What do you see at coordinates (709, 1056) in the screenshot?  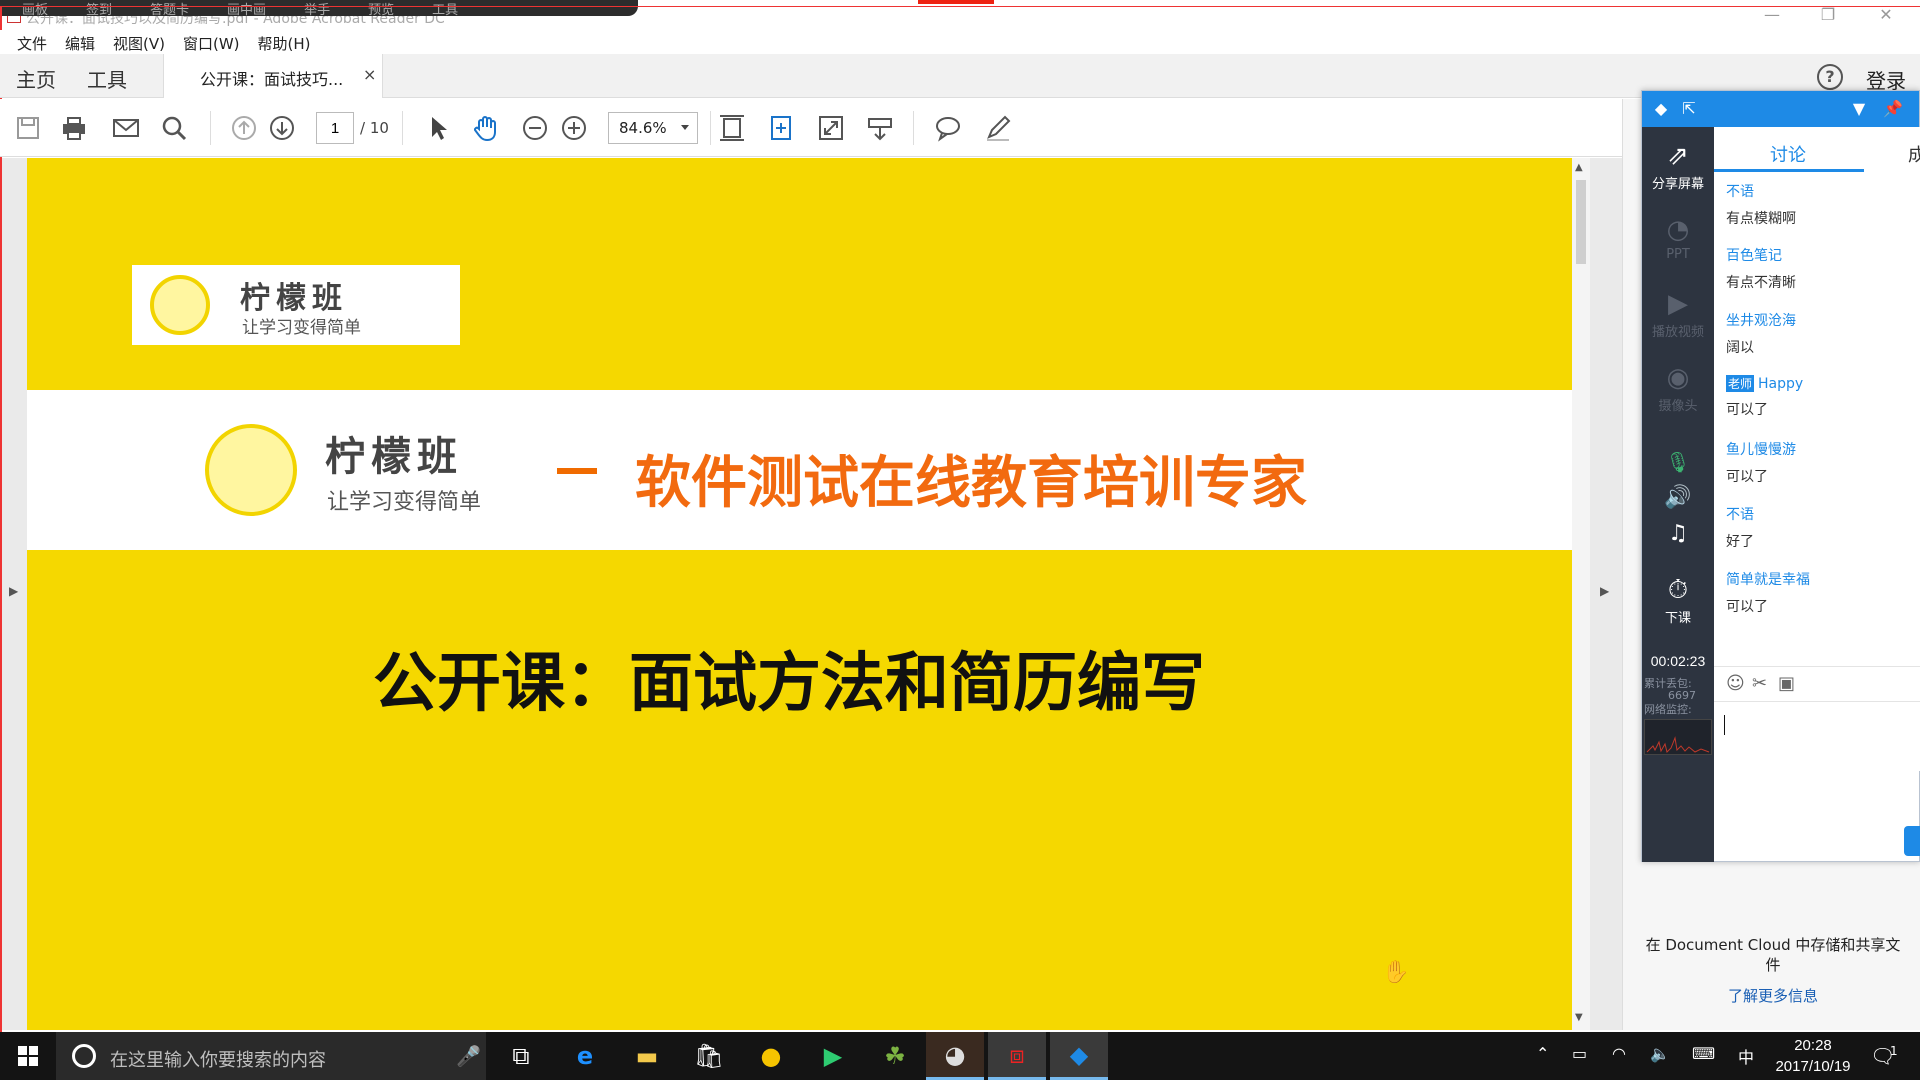 I see `store-icon: 🛍` at bounding box center [709, 1056].